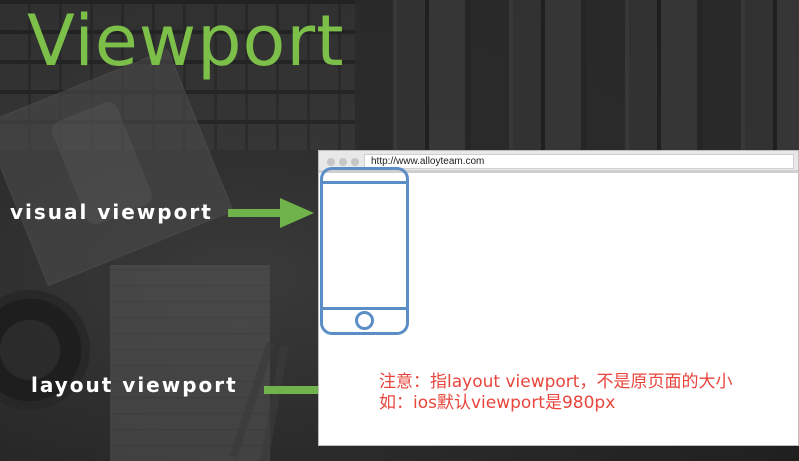  What do you see at coordinates (190, 363) in the screenshot?
I see `notebook-shape` at bounding box center [190, 363].